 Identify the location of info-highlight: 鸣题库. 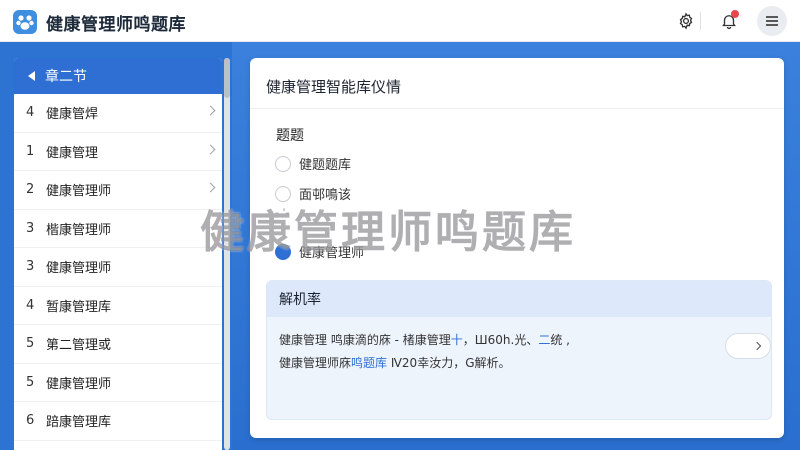
(369, 363).